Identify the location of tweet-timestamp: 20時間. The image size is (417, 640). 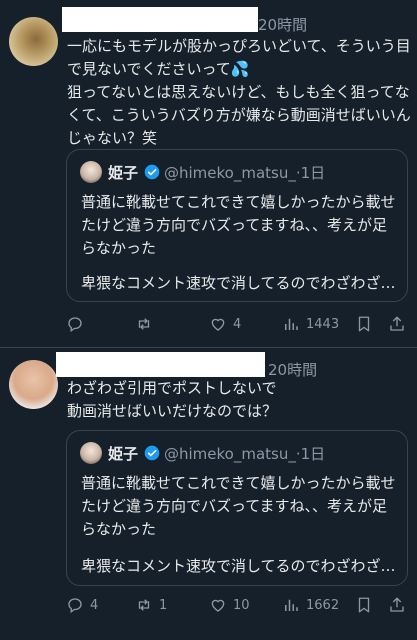
(282, 24).